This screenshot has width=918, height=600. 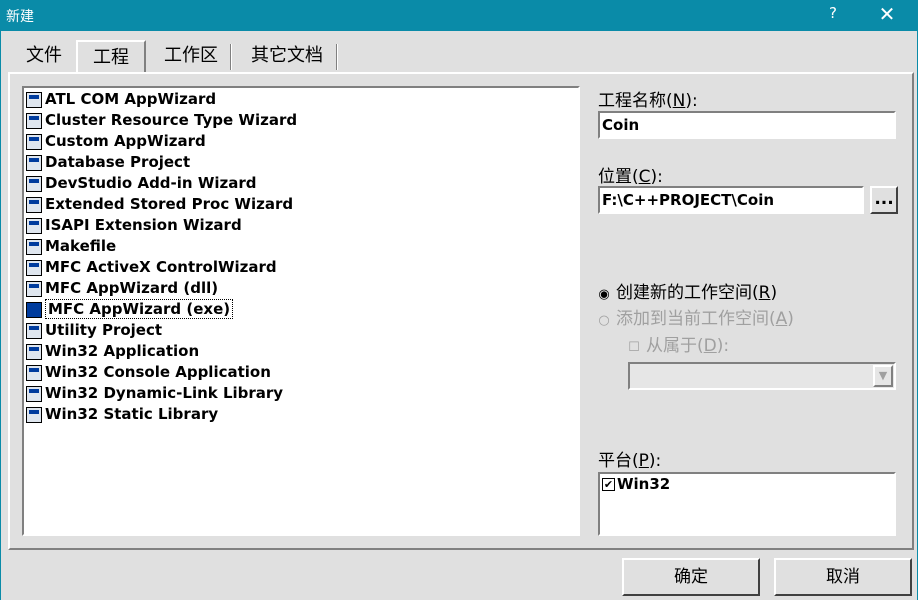 What do you see at coordinates (34, 351) in the screenshot?
I see `win32-app-icon` at bounding box center [34, 351].